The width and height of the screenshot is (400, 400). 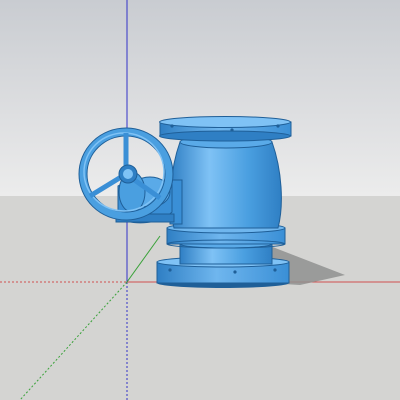 I want to click on top-flange, so click(x=225, y=129).